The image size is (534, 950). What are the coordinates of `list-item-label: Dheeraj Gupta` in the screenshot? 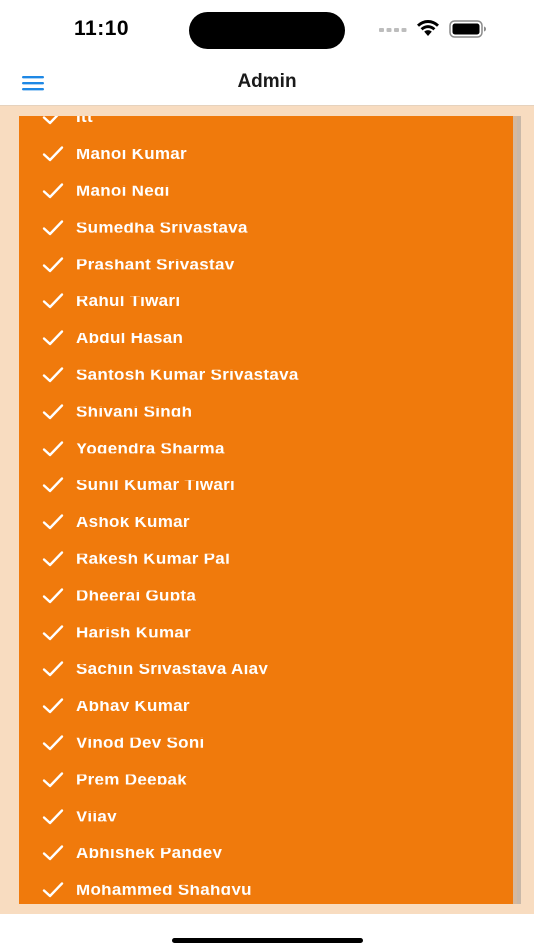 It's located at (136, 595).